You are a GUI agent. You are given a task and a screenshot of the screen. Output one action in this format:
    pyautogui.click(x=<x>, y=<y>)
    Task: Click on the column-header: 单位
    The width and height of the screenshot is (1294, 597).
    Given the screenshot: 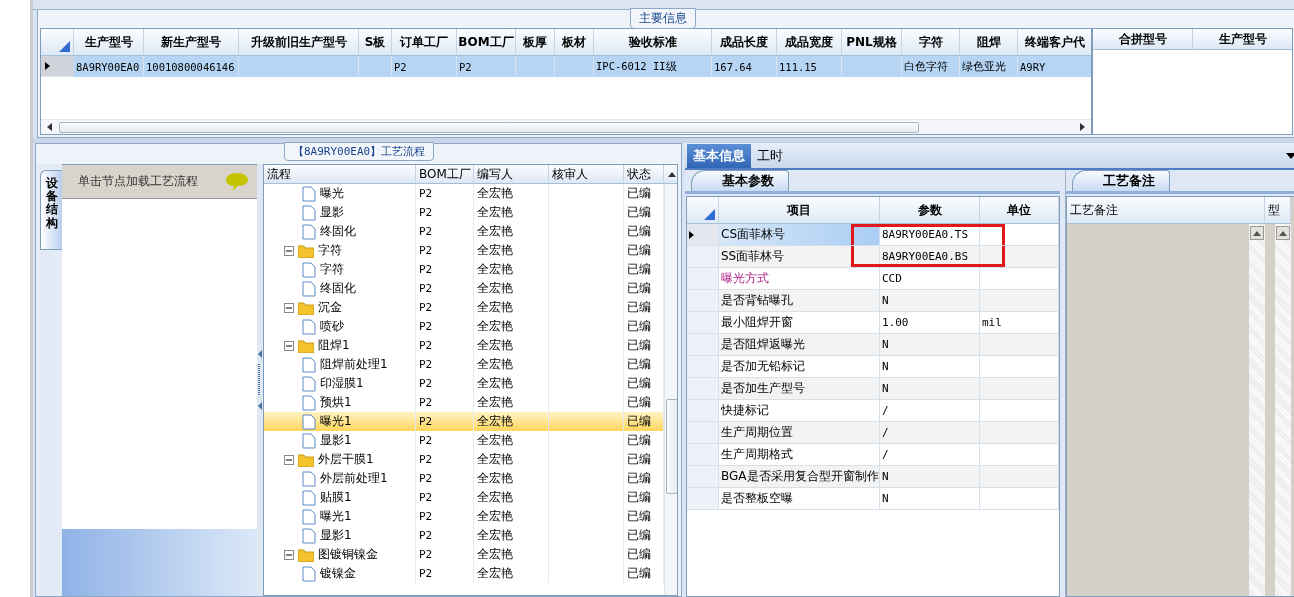 What is the action you would take?
    pyautogui.click(x=1019, y=210)
    